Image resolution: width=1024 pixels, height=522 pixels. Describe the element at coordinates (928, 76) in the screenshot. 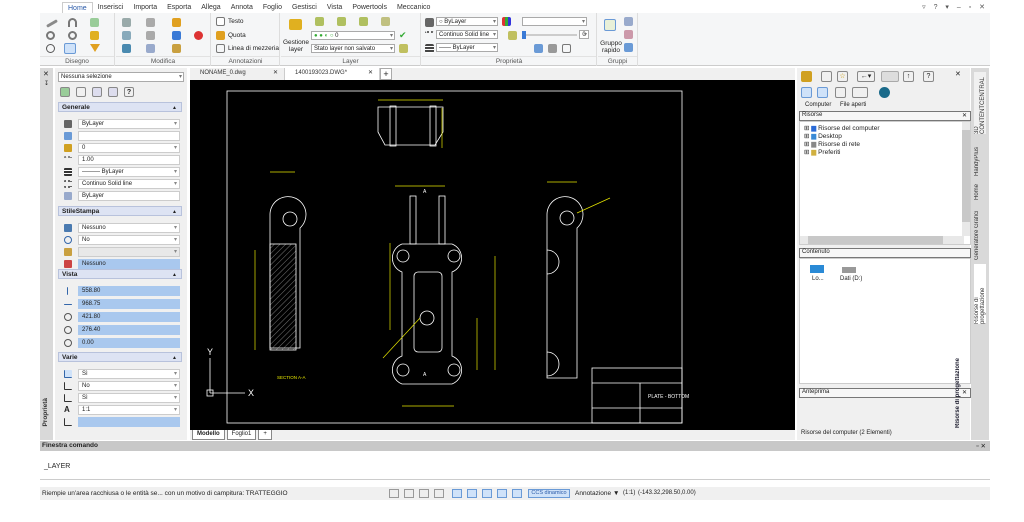

I see `help-icon: ?` at that location.